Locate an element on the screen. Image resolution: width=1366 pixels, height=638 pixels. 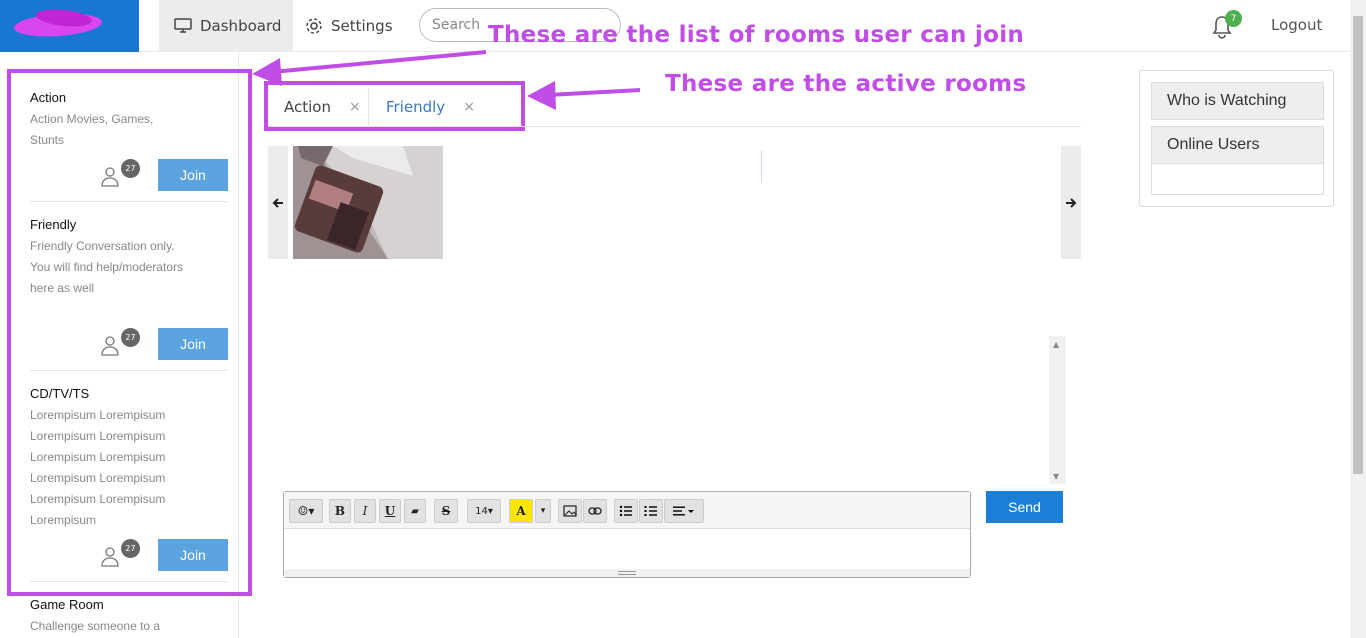
annotation-box-rooms is located at coordinates (129, 332).